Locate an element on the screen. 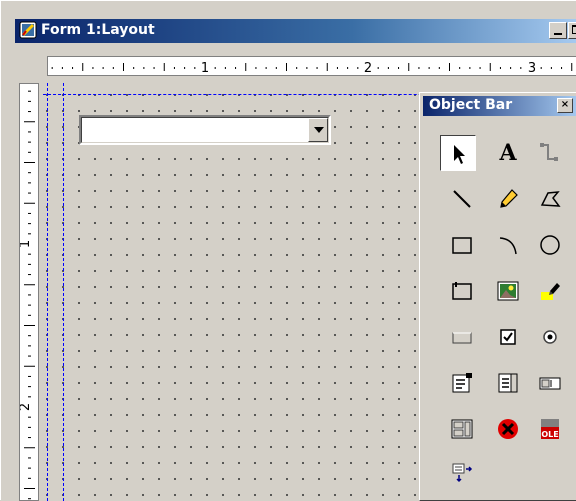  ruler-label-v1: 1 is located at coordinates (26, 244).